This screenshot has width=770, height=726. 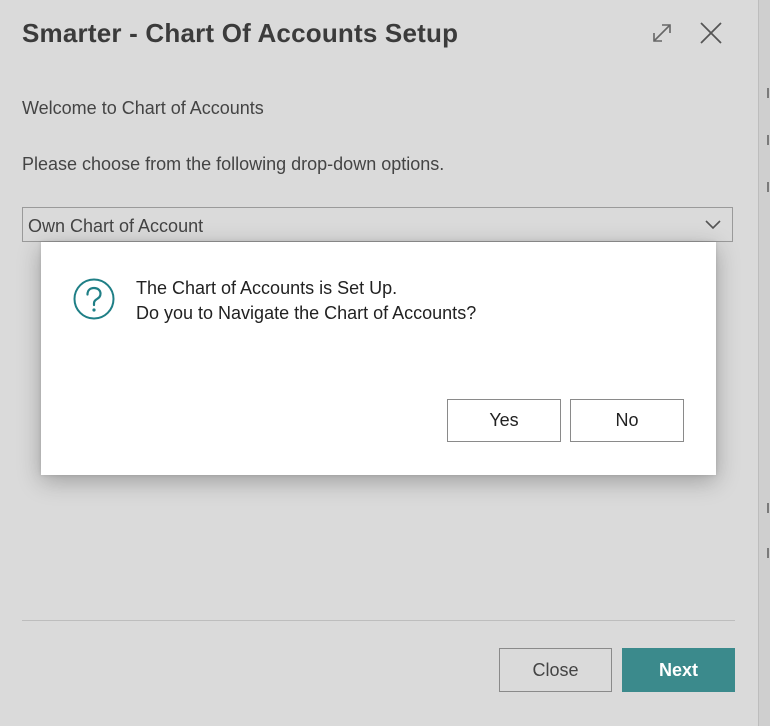 What do you see at coordinates (555, 670) in the screenshot?
I see `close-button: Close` at bounding box center [555, 670].